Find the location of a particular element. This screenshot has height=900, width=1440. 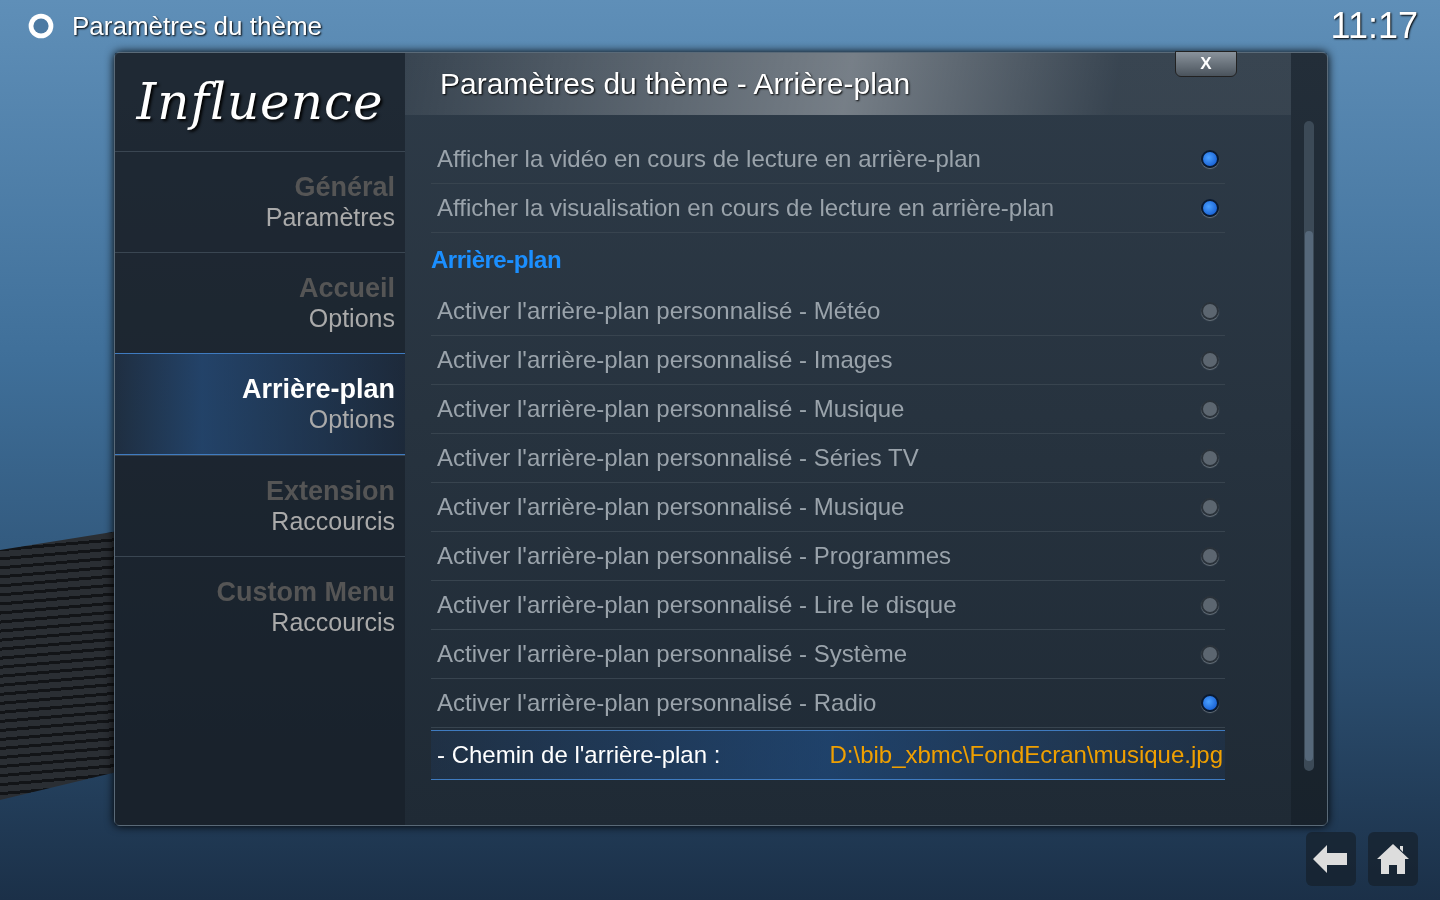

clock: 11:17 is located at coordinates (1374, 26).